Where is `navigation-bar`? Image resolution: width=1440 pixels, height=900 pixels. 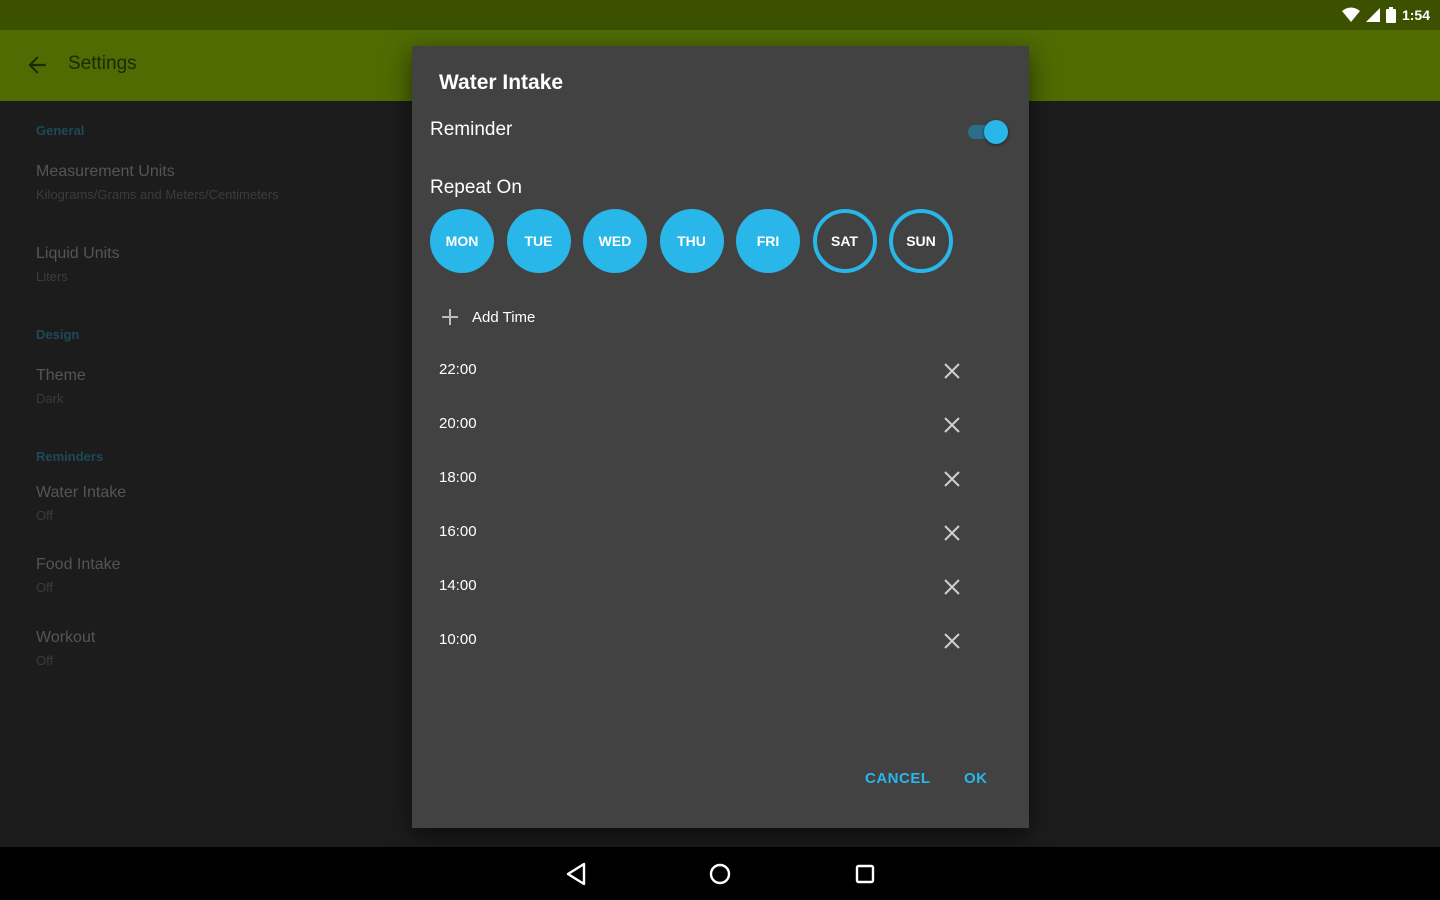
navigation-bar is located at coordinates (720, 873).